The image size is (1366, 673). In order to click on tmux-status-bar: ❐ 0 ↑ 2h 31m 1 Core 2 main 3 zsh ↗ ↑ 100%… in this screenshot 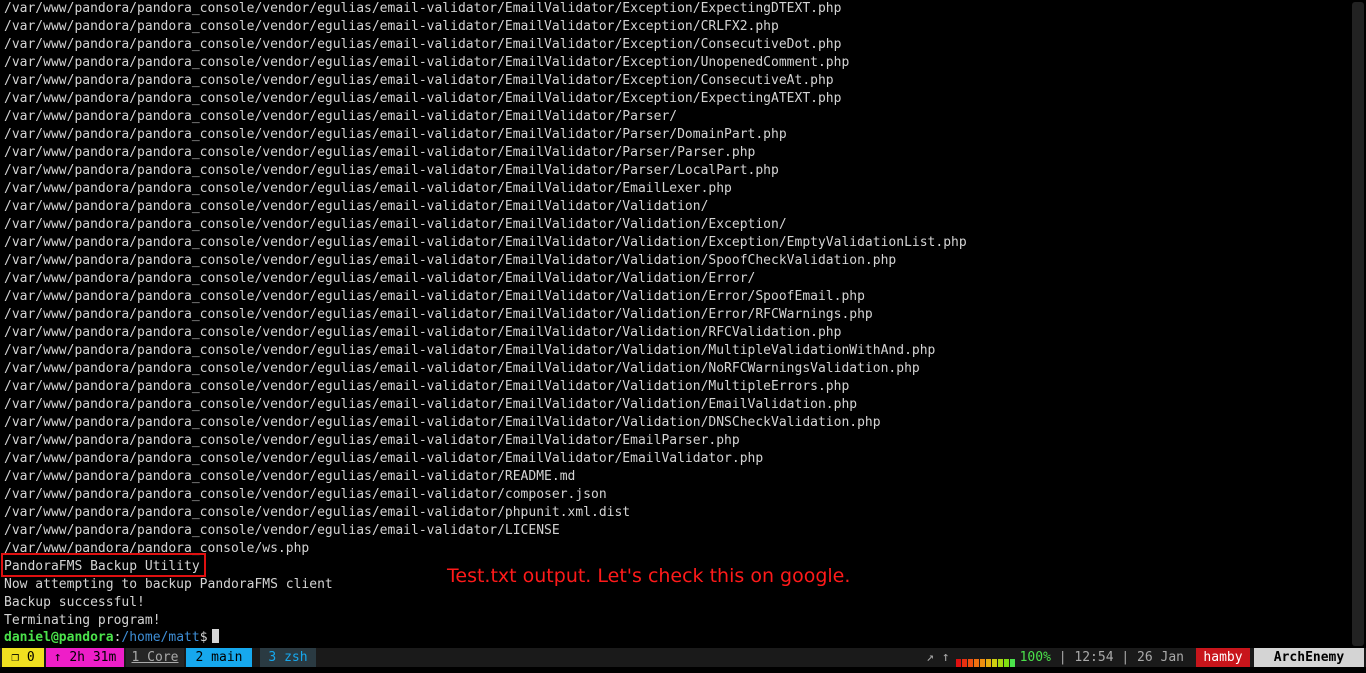, I will do `click(683, 657)`.